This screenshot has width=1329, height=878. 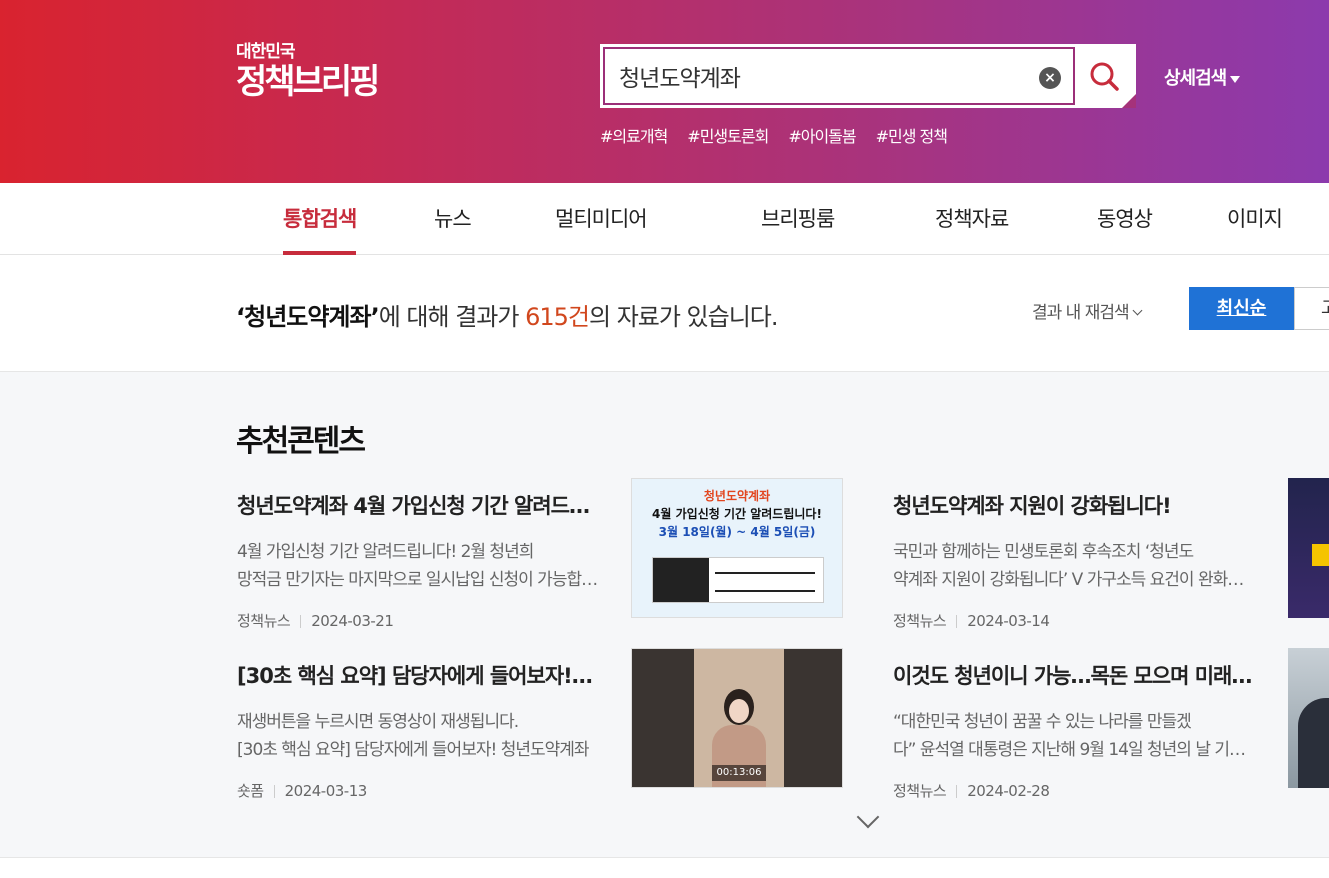 I want to click on chevron-down-icon, so click(x=1137, y=310).